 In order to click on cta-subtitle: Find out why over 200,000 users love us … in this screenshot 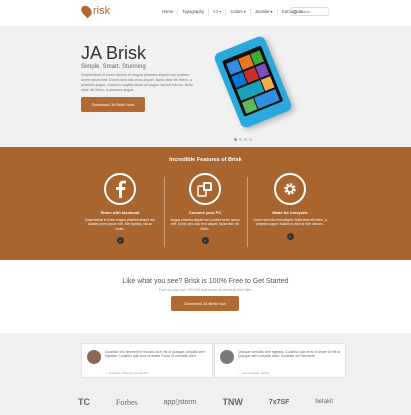, I will do `click(205, 290)`.